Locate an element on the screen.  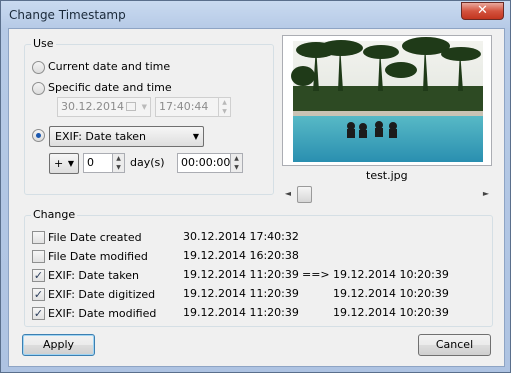
image-preview is located at coordinates (387, 100).